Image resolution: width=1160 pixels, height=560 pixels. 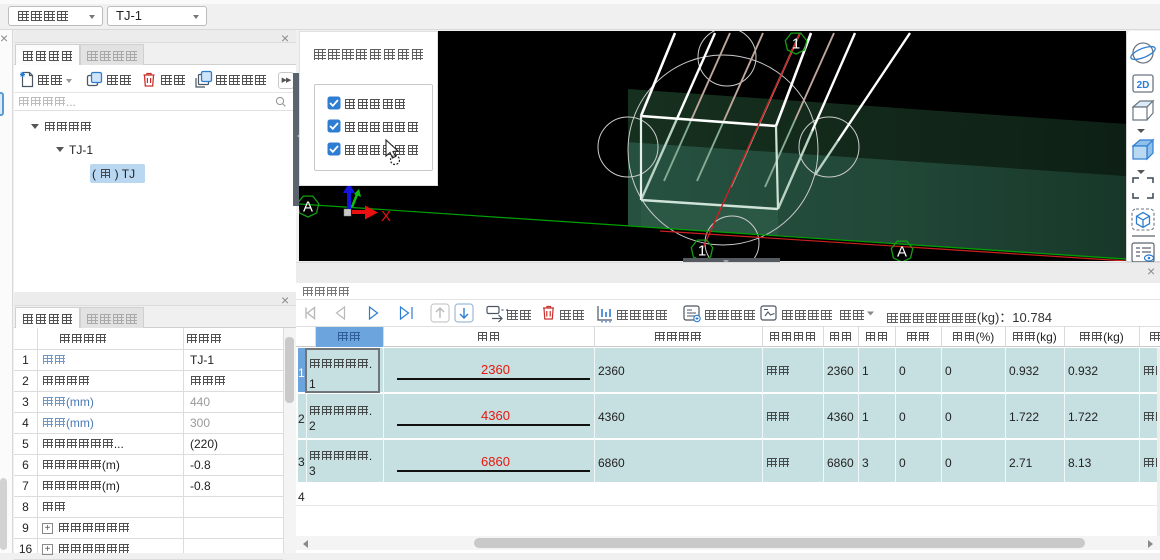 What do you see at coordinates (386, 216) in the screenshot?
I see `svg-text: X` at bounding box center [386, 216].